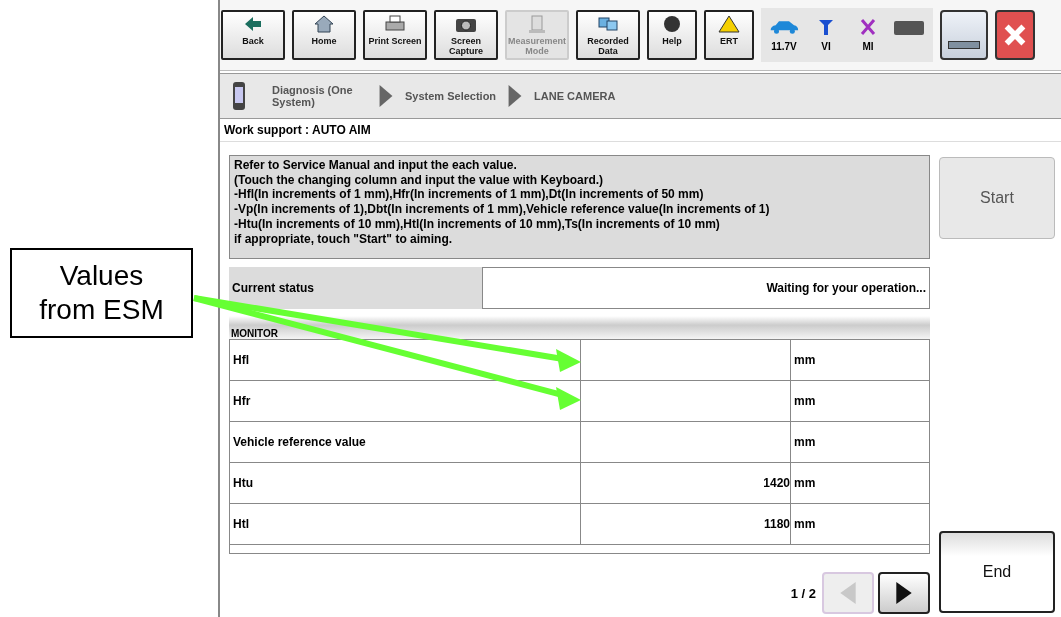 The height and width of the screenshot is (617, 1061). I want to click on indicator-text: MI, so click(868, 46).